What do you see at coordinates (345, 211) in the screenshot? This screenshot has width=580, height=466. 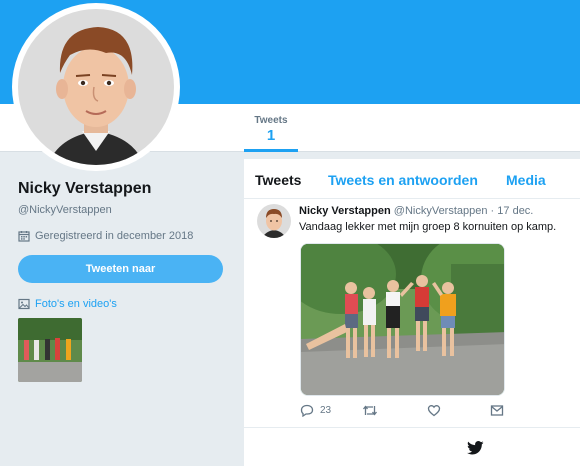 I see `tweet-author-name: Nicky Verstappen` at bounding box center [345, 211].